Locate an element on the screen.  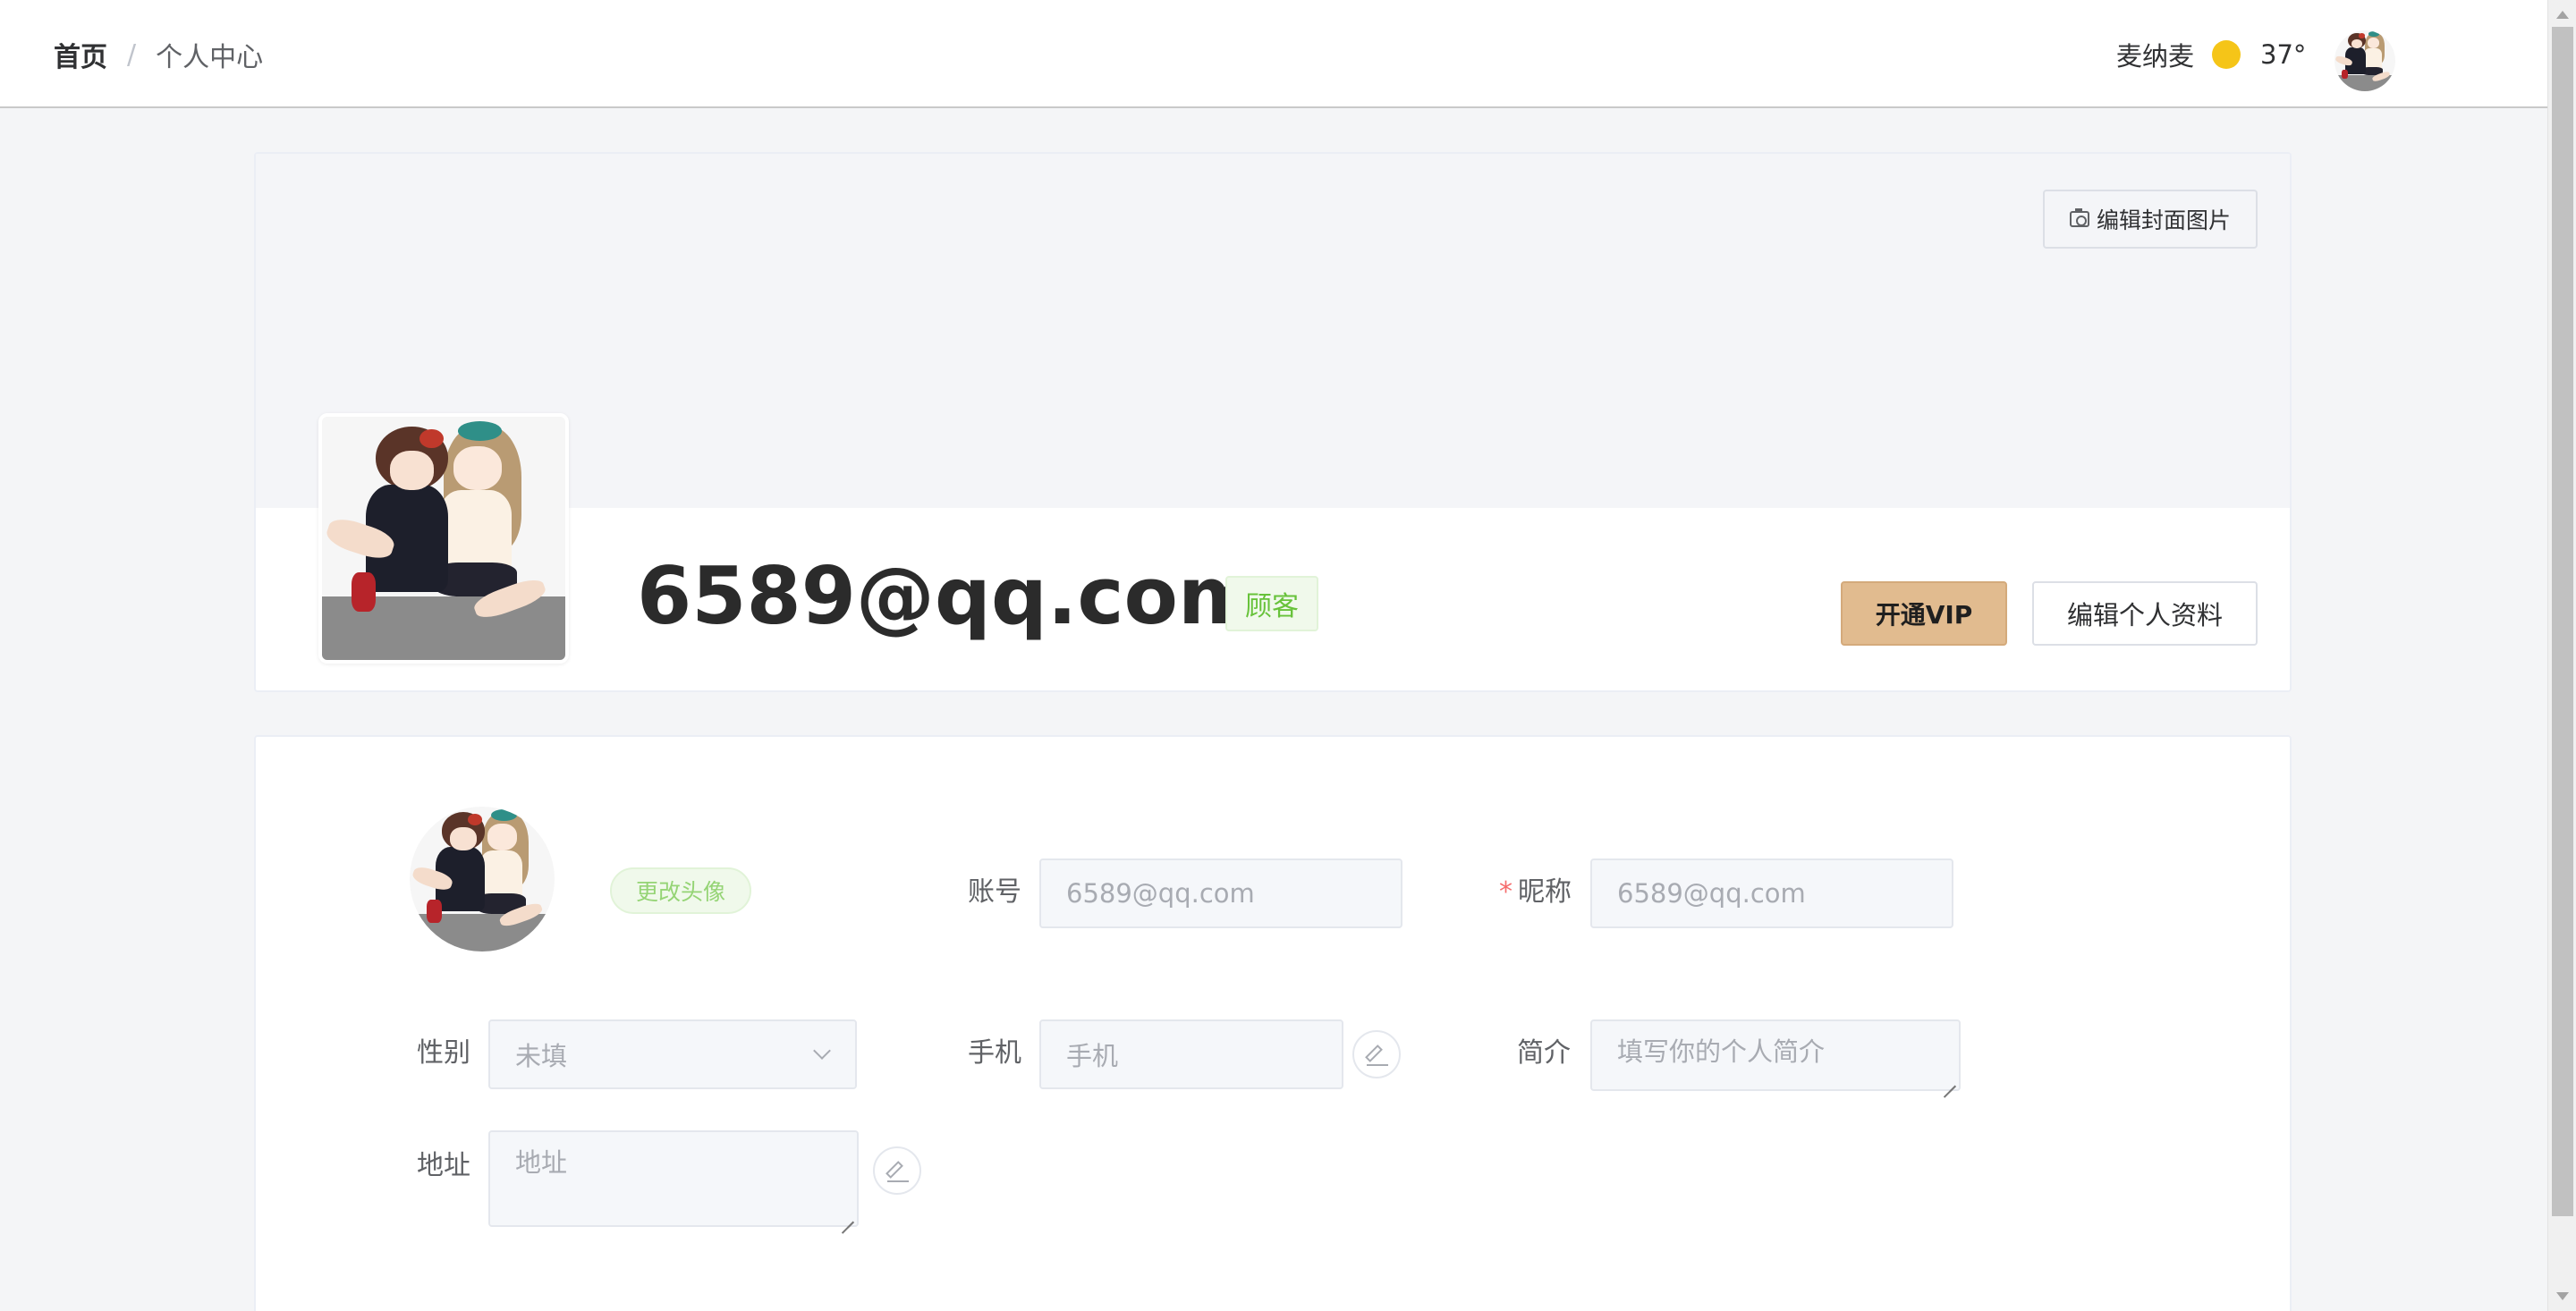
nickname-label: 昵称 is located at coordinates (1545, 892).